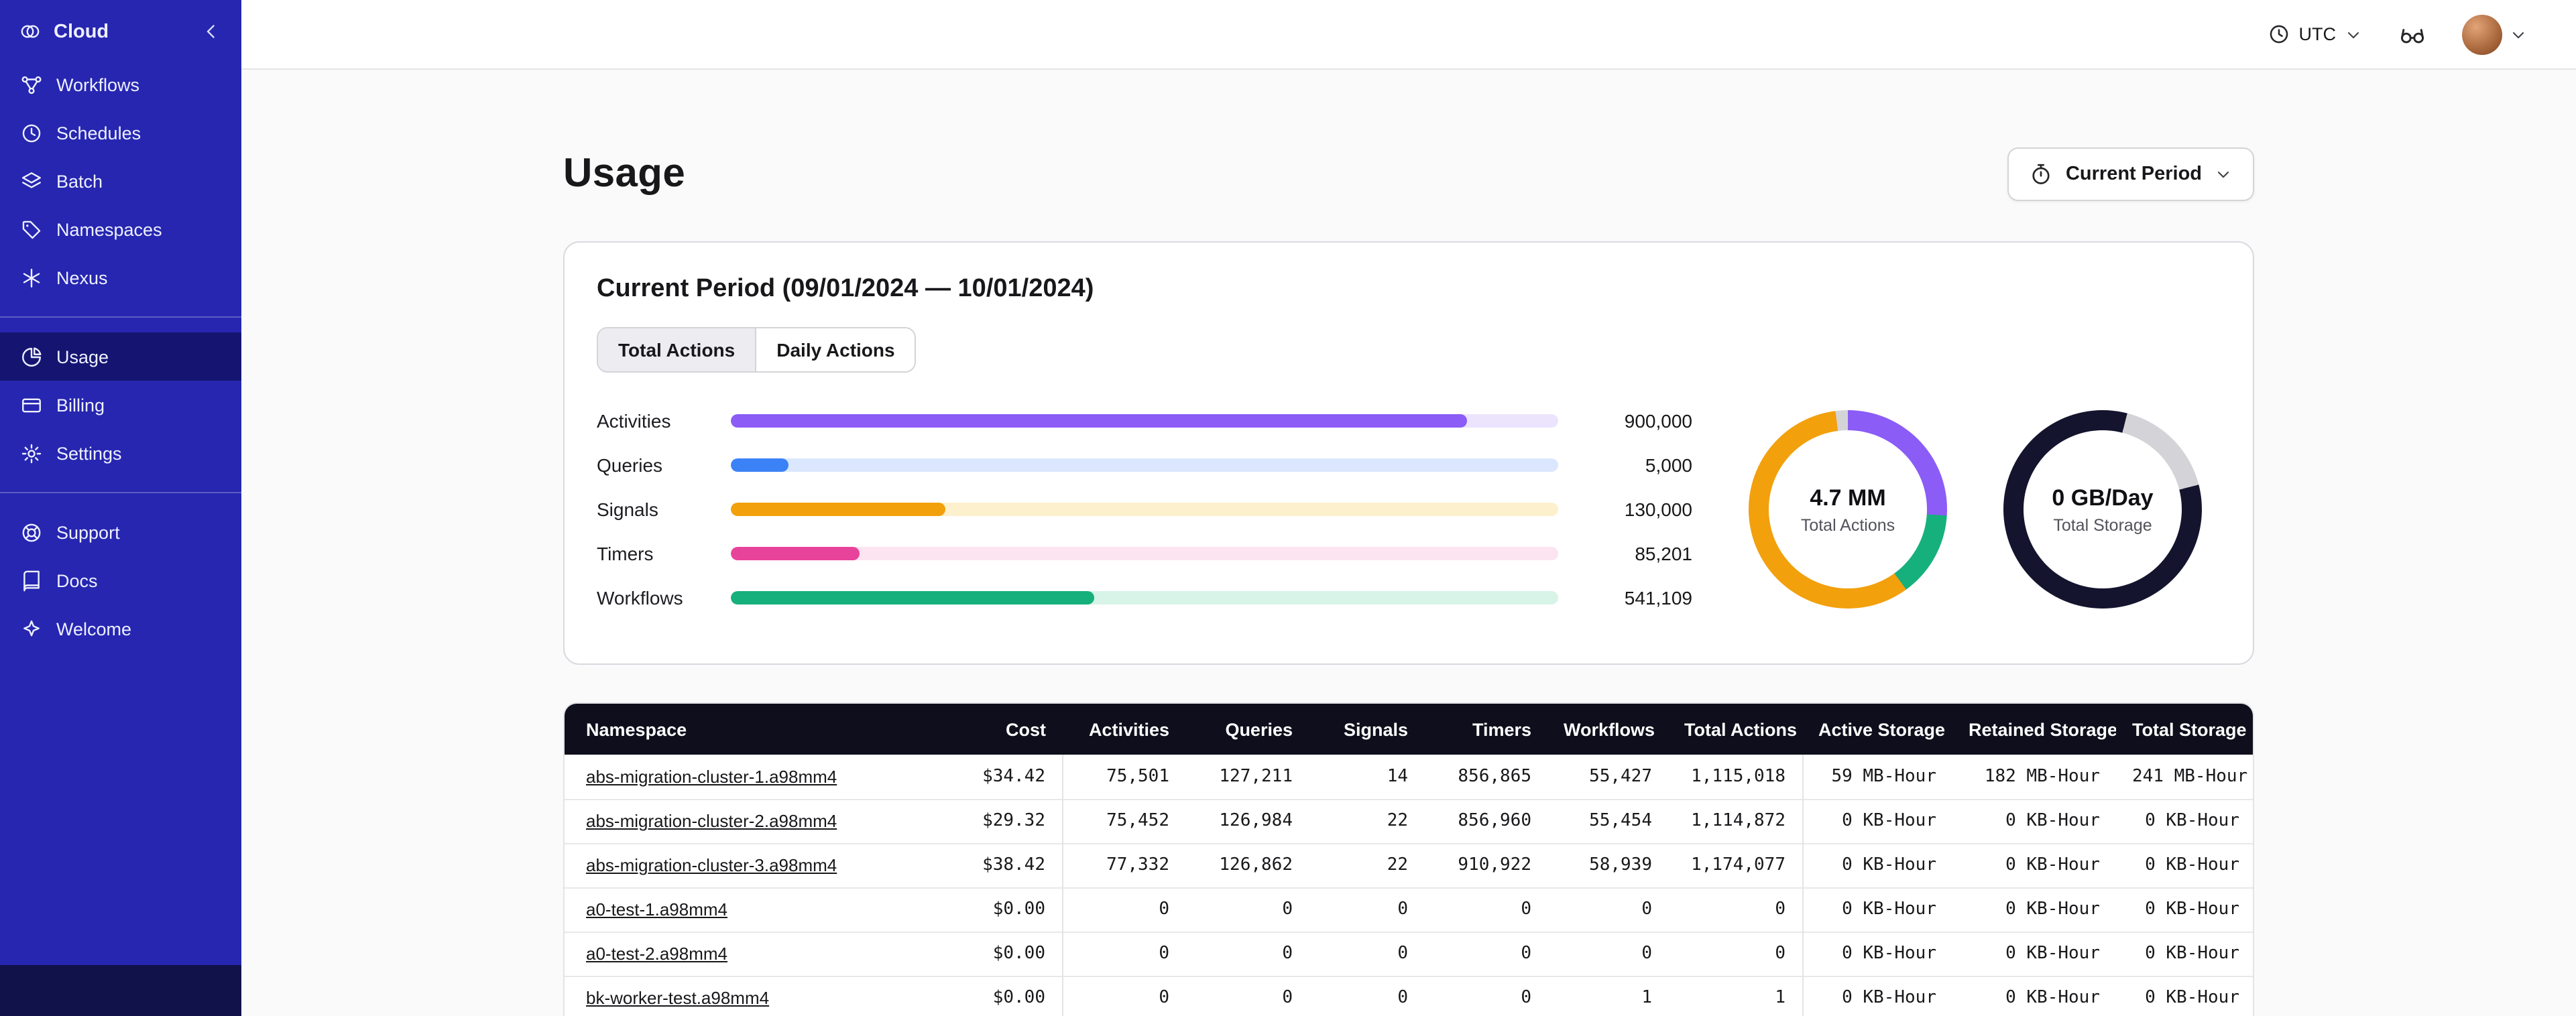  I want to click on sidebar-item-label: Docs, so click(77, 580).